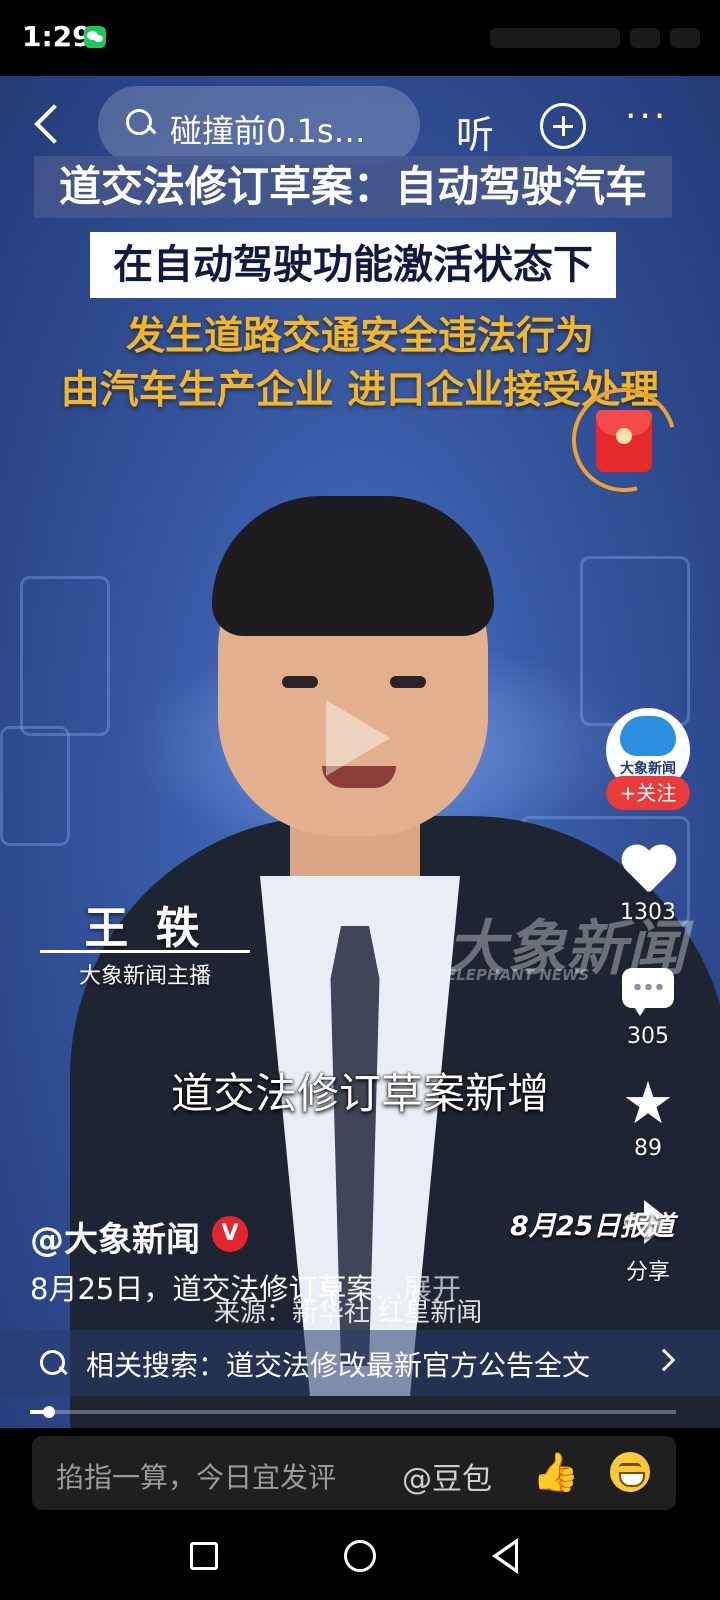 The height and width of the screenshot is (1600, 720). Describe the element at coordinates (353, 566) in the screenshot. I see `anchor-hair` at that location.